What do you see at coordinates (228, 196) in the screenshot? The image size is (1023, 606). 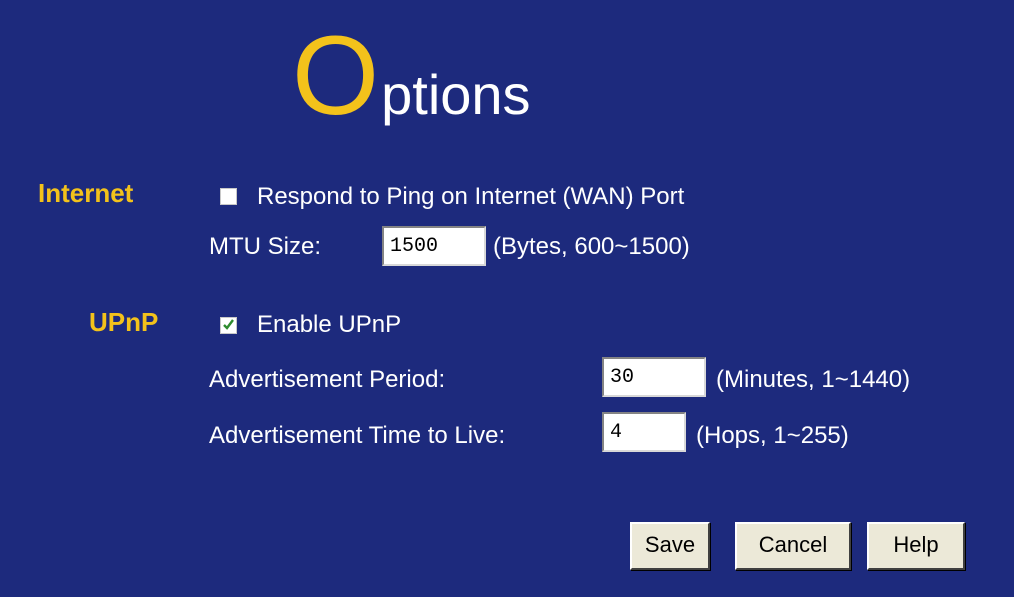 I see `respond-to-ping-checkbox` at bounding box center [228, 196].